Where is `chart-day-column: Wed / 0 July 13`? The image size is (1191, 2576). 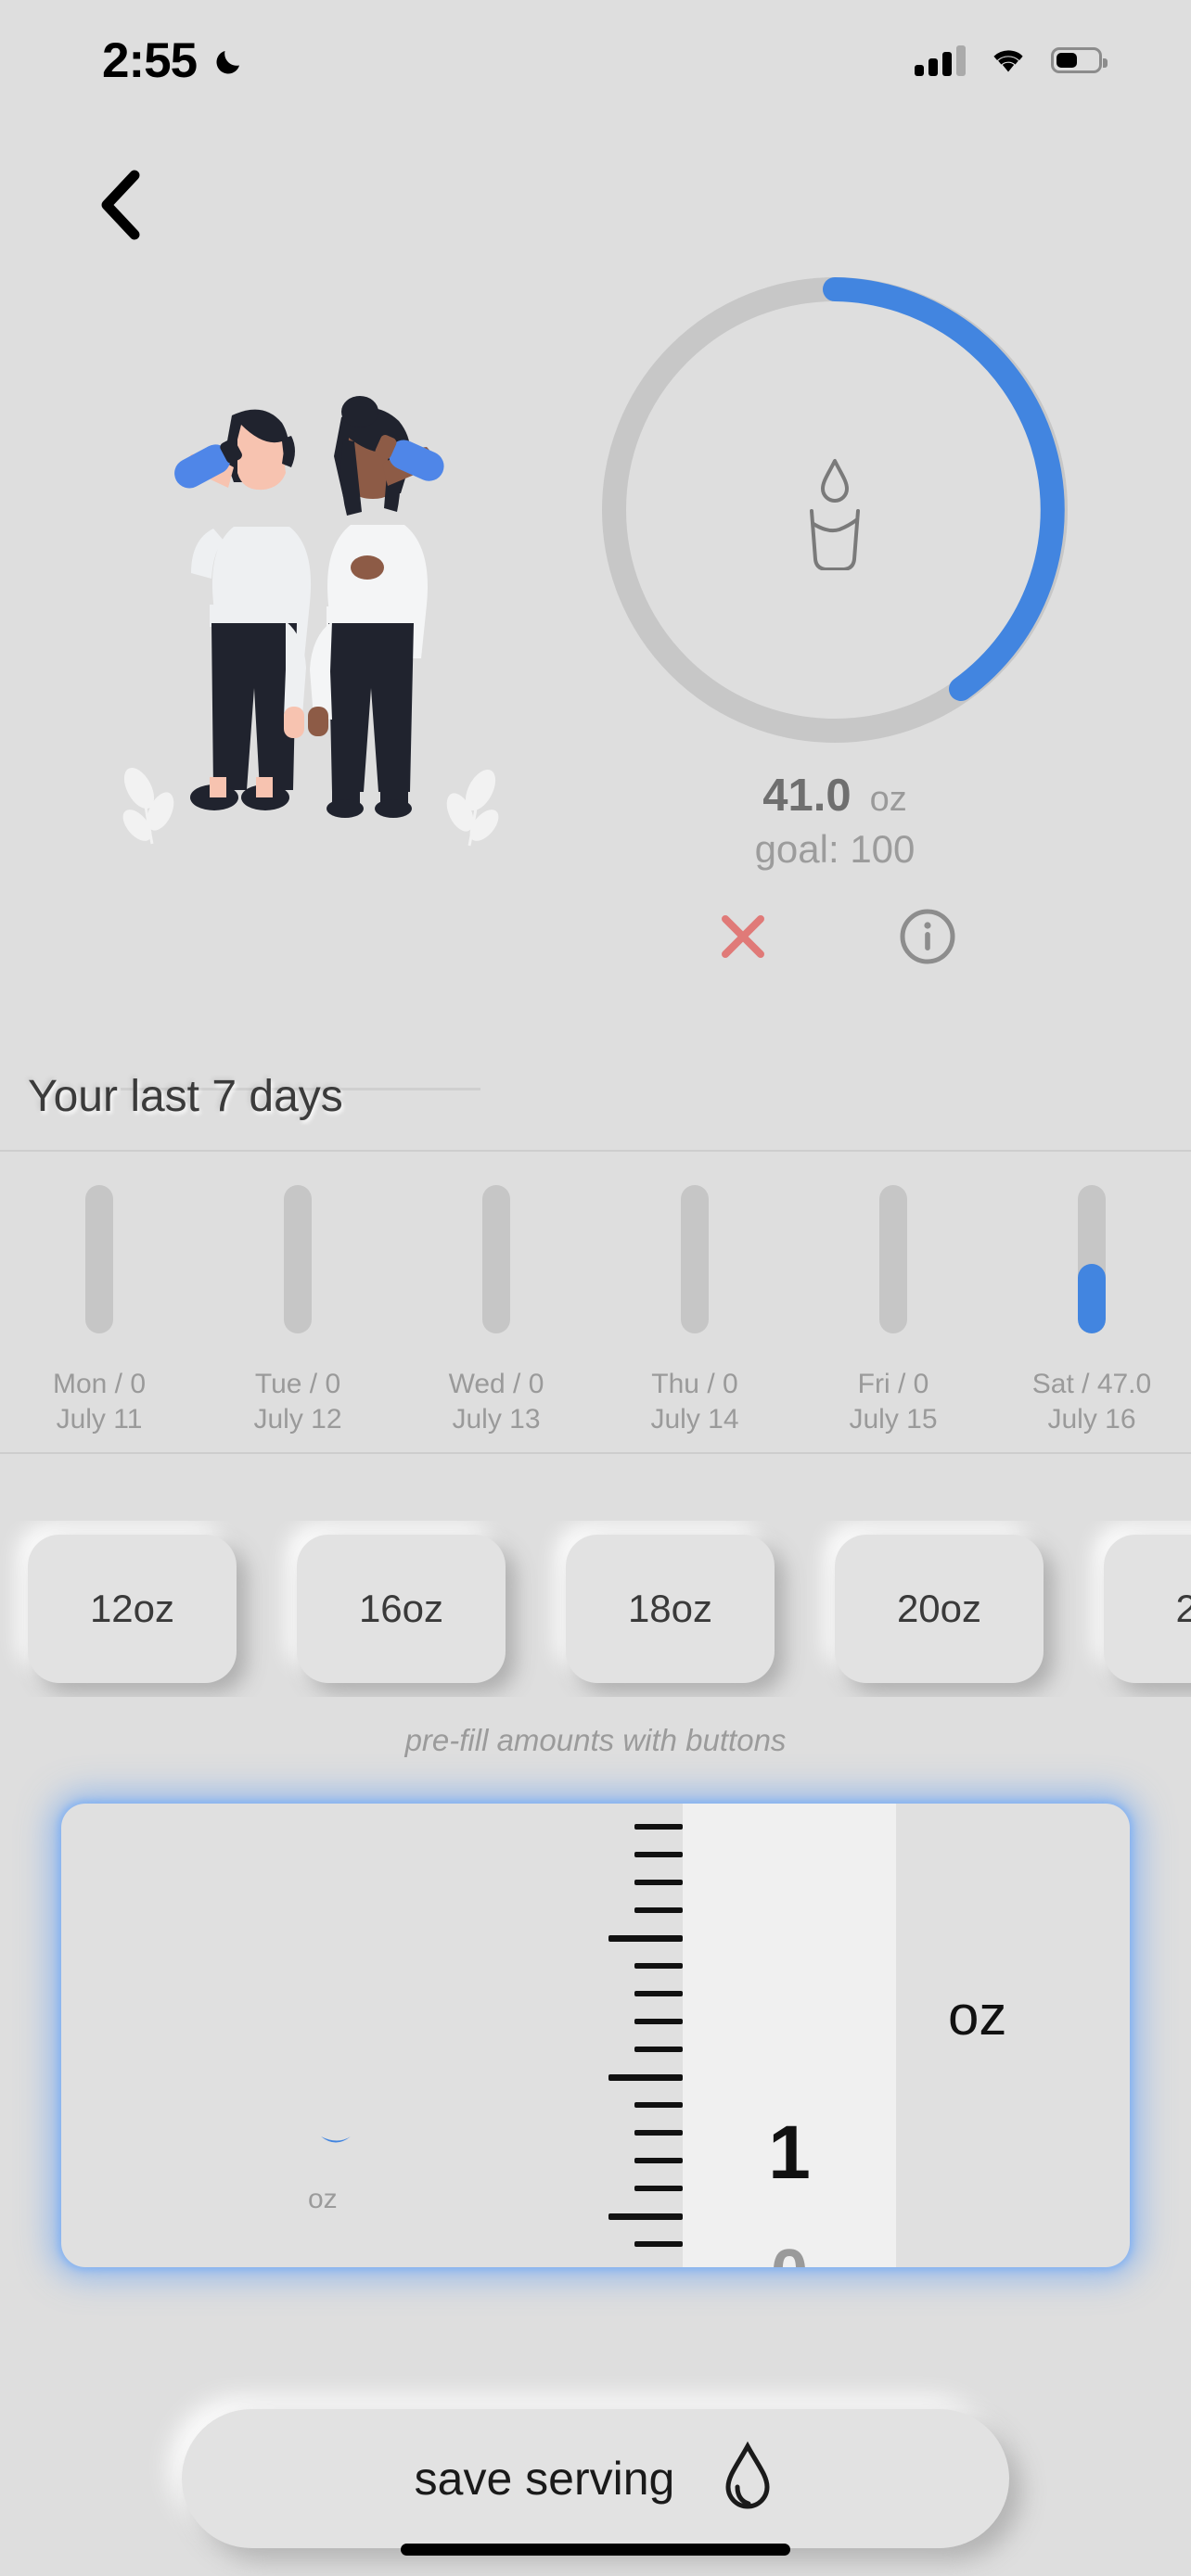 chart-day-column: Wed / 0 July 13 is located at coordinates (497, 1297).